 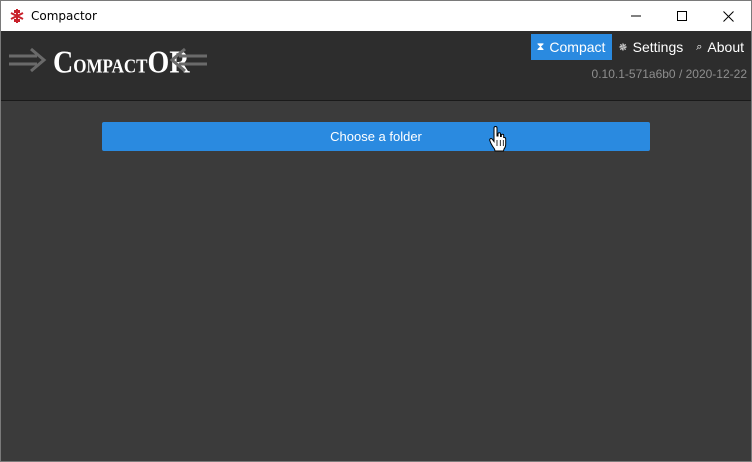 I want to click on tab-compact: ⧗ Compact, so click(x=571, y=47).